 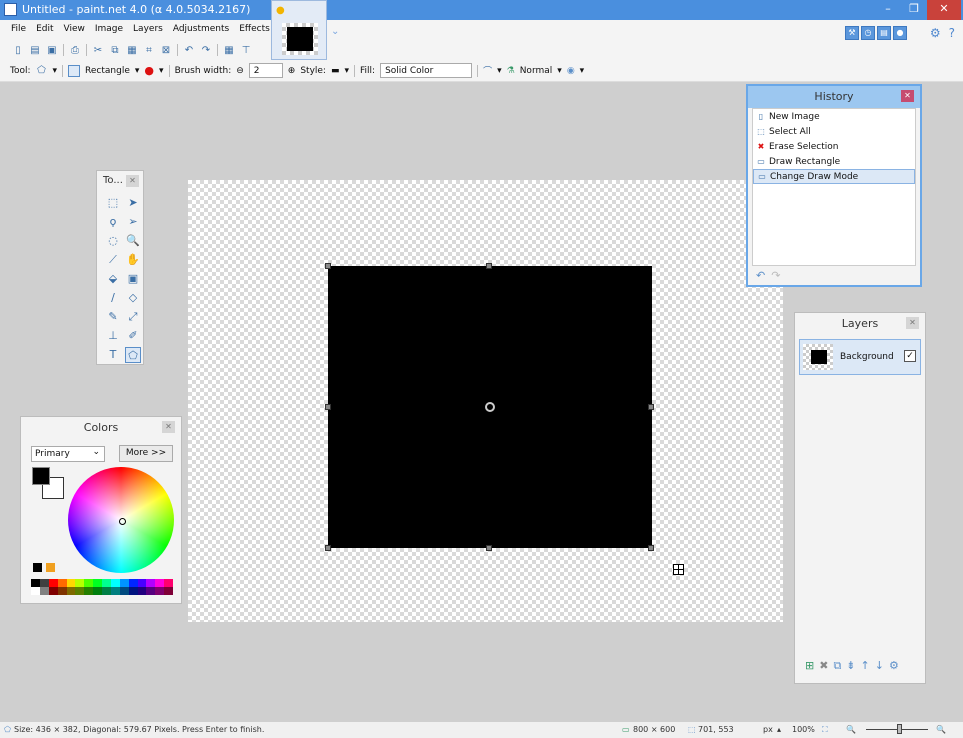 I want to click on print-icon: ⎙, so click(x=75, y=50).